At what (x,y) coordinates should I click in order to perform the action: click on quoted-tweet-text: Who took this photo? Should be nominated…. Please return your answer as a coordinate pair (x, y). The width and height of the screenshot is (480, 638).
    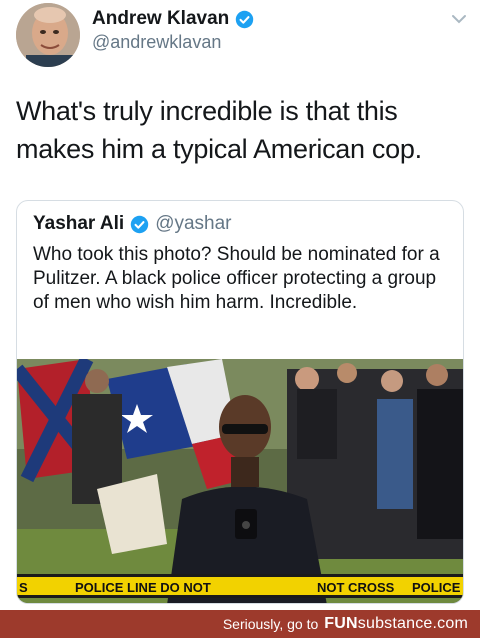
    Looking at the image, I should click on (236, 278).